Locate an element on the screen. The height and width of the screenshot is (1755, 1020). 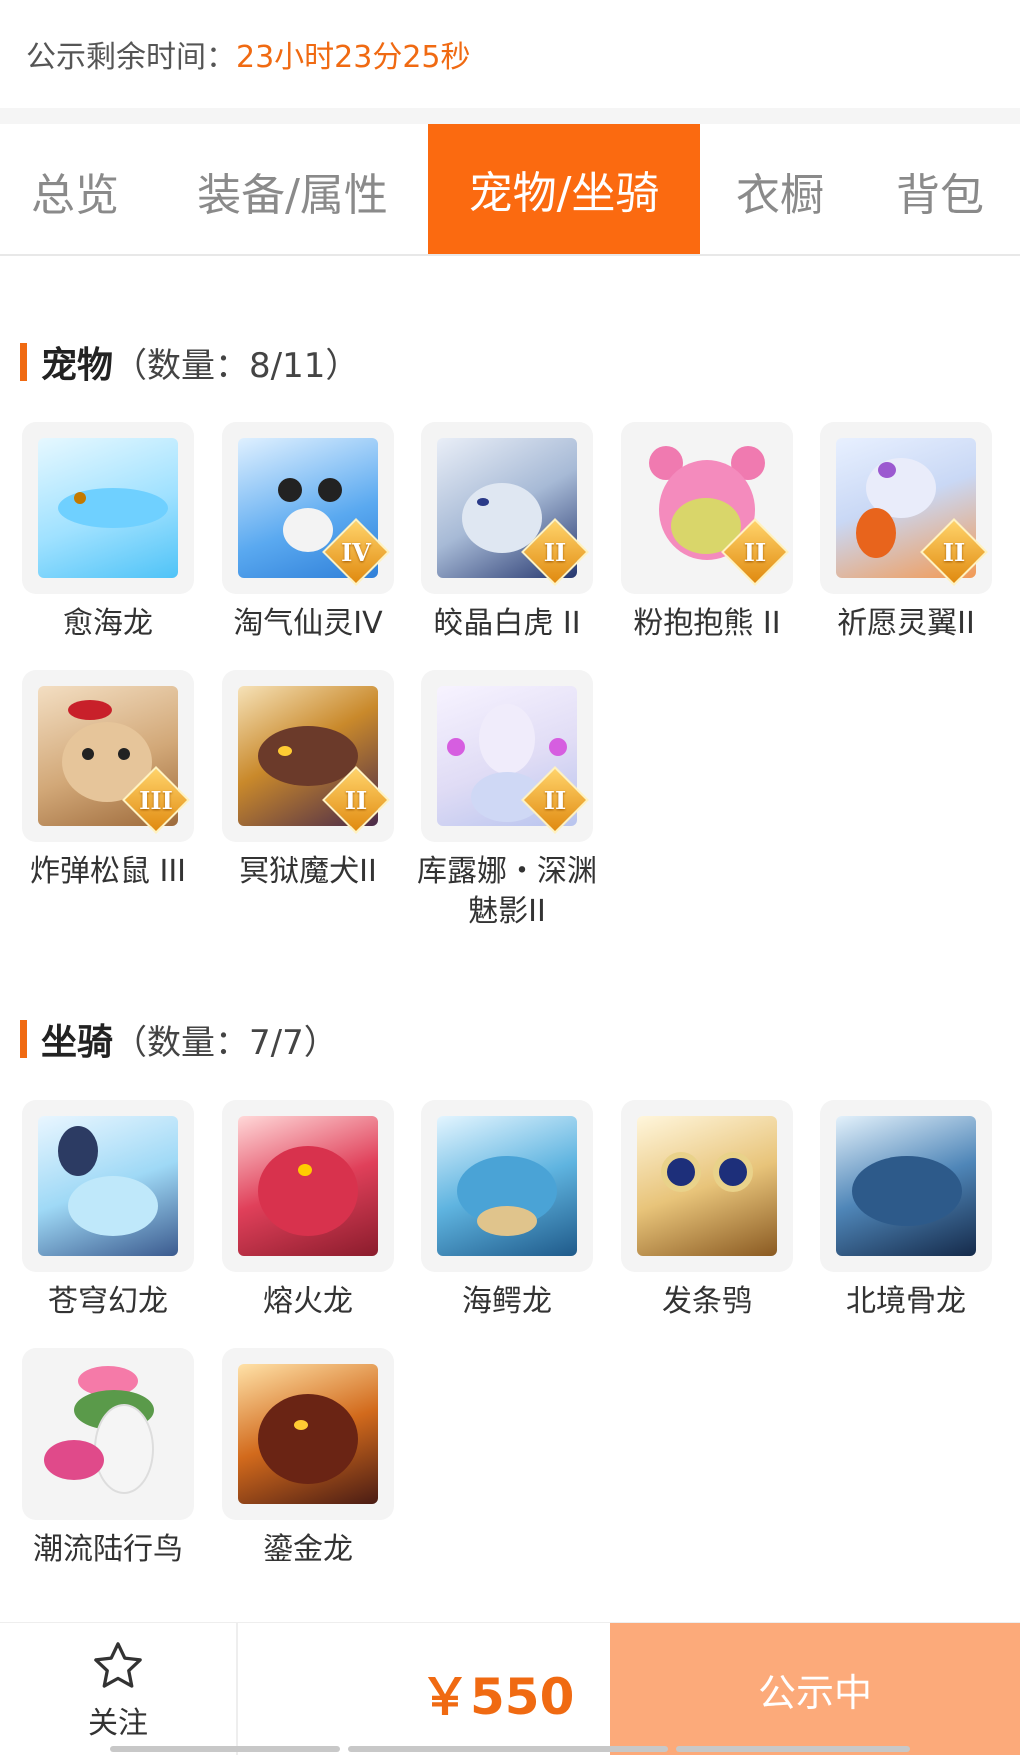
tab-overview: 总览 is located at coordinates (75, 191).